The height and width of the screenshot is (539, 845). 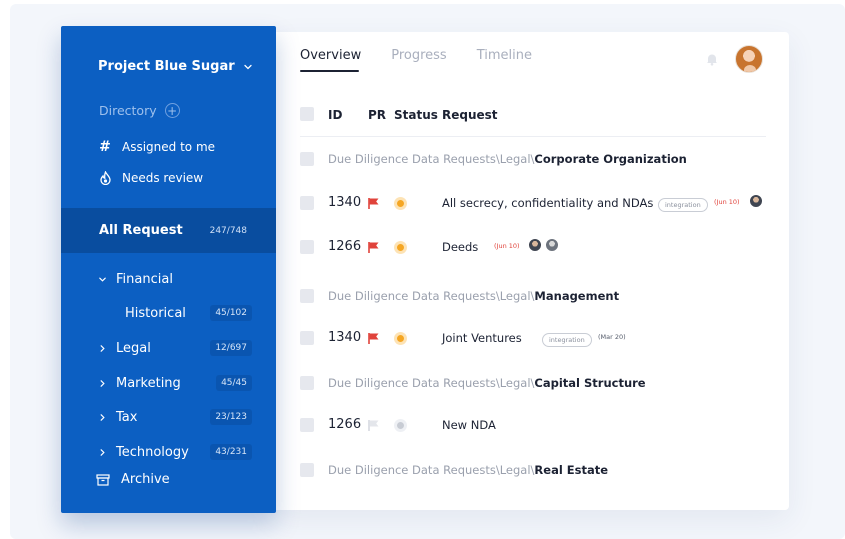 I want to click on request-title: Joint Ventures, so click(x=482, y=338).